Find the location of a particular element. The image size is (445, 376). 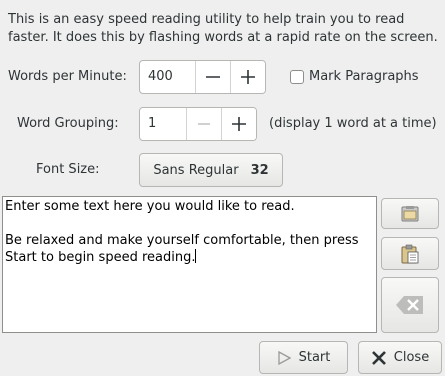

wpm-spinbutton: 400 is located at coordinates (202, 77).